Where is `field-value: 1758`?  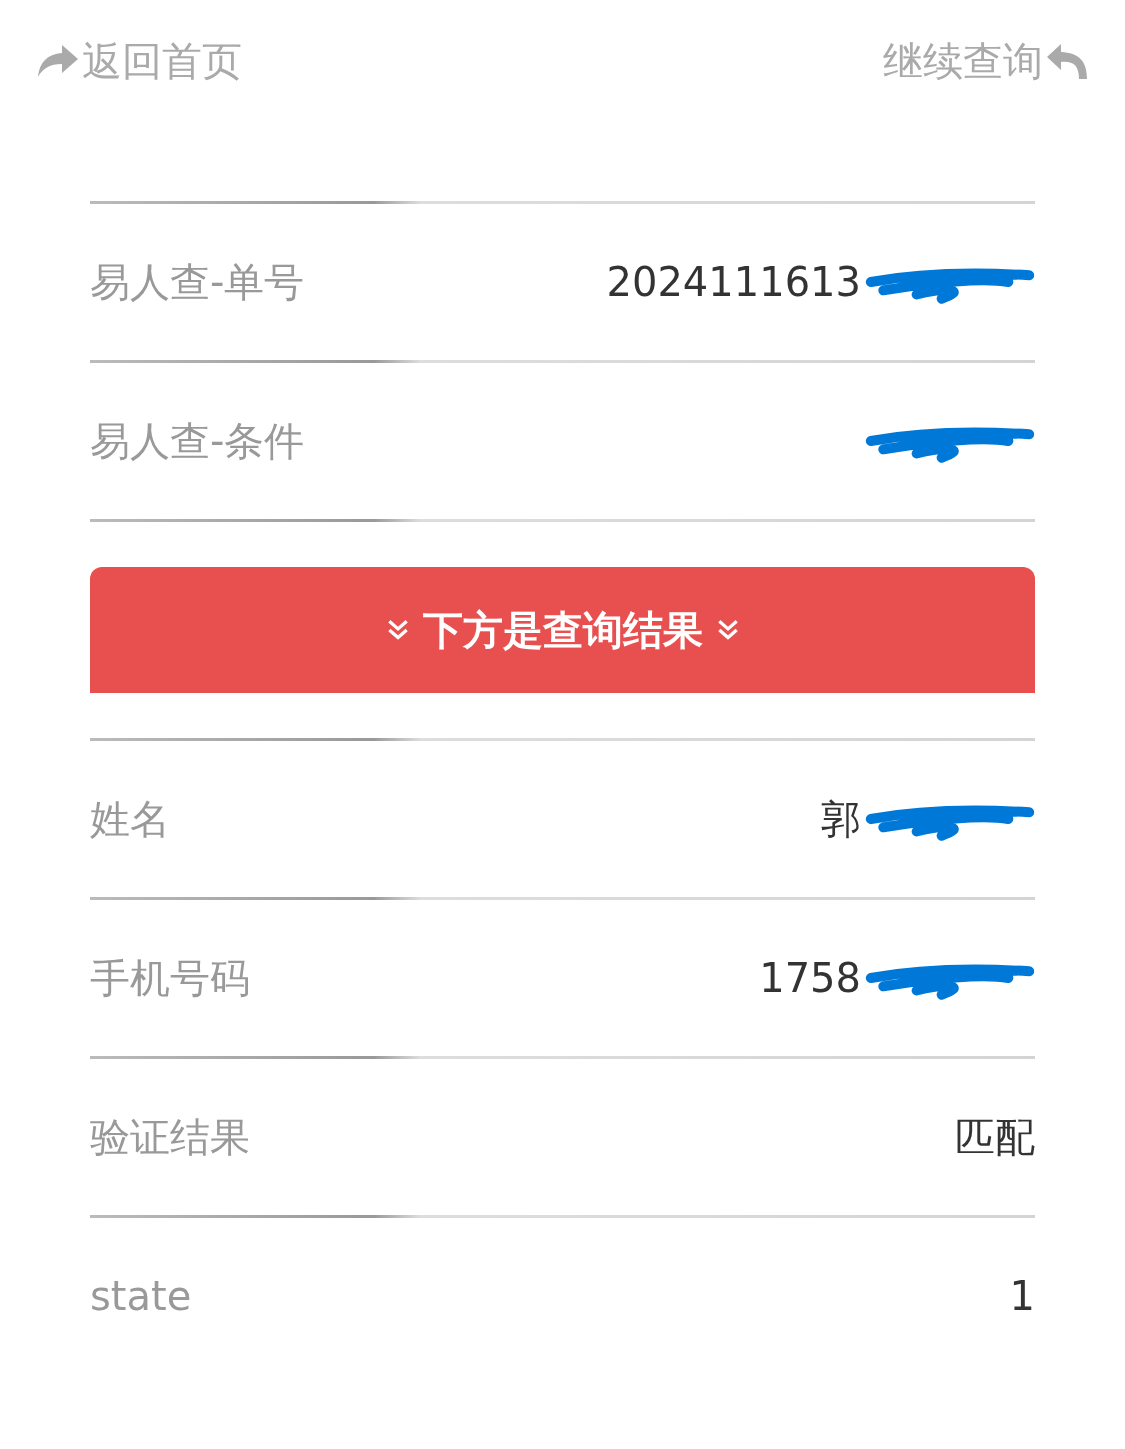
field-value: 1758 is located at coordinates (810, 978).